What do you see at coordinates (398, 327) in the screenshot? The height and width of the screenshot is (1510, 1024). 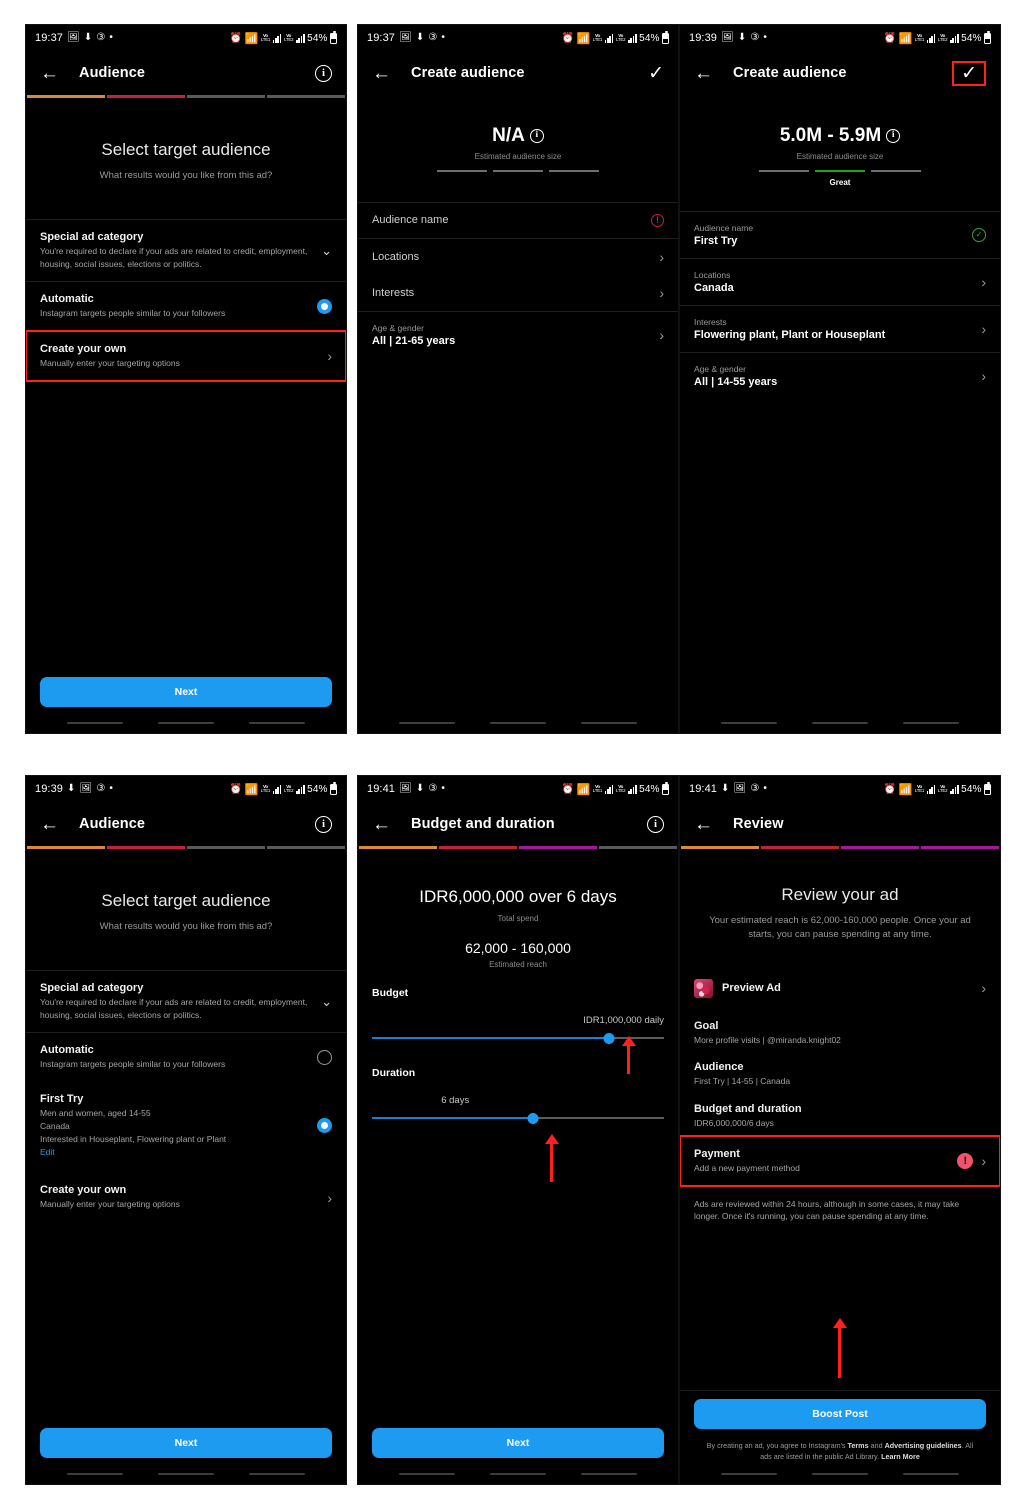 I see `row-label: Age & gender` at bounding box center [398, 327].